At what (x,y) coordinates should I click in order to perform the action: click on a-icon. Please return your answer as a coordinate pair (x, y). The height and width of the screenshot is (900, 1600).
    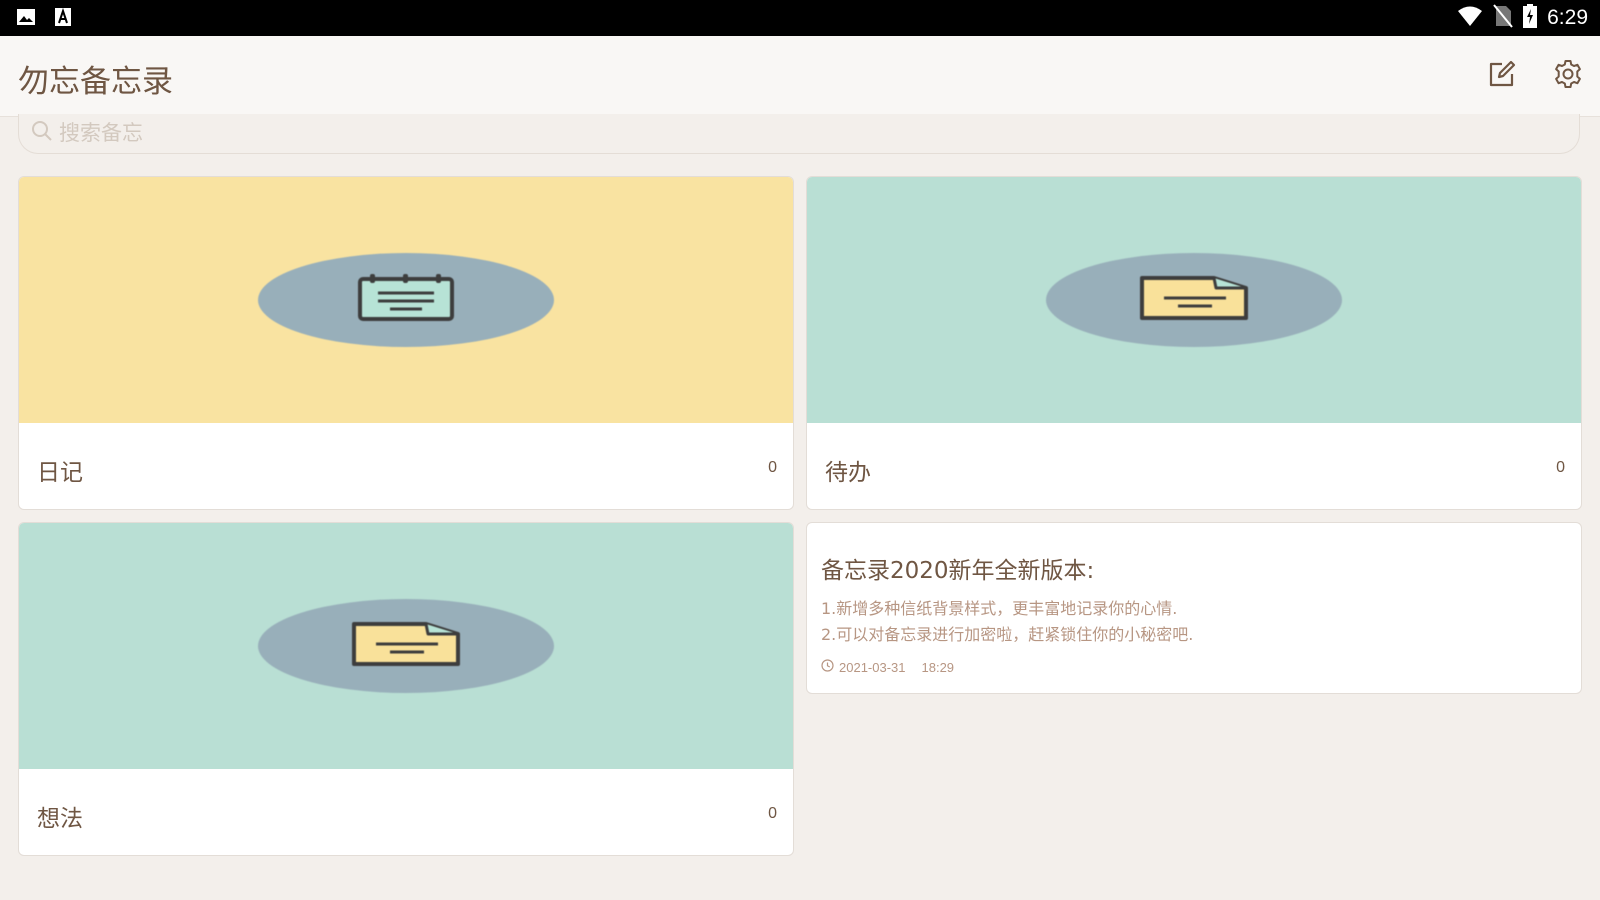
    Looking at the image, I should click on (63, 19).